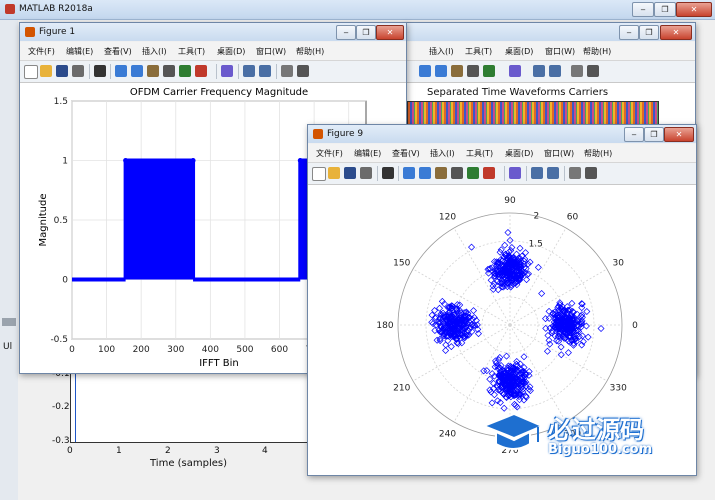 The height and width of the screenshot is (500, 715). Describe the element at coordinates (665, 9) in the screenshot. I see `main-maximize-button: ❐` at that location.